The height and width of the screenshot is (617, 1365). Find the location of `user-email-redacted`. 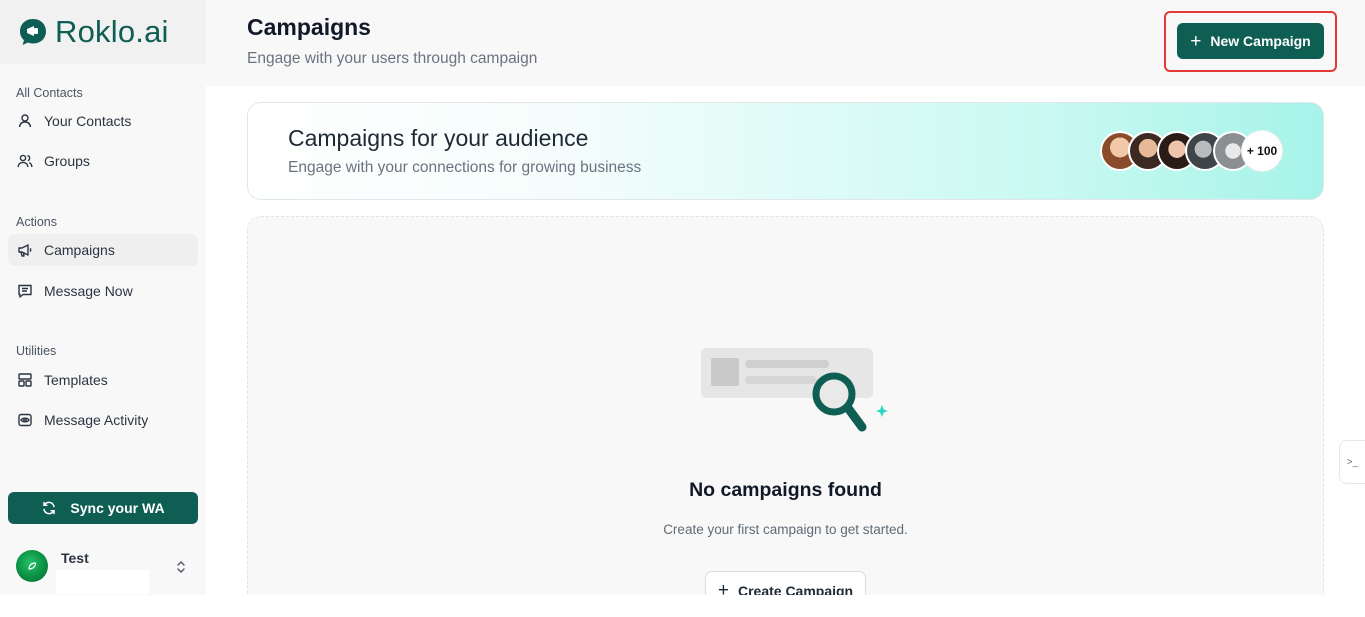

user-email-redacted is located at coordinates (102, 582).